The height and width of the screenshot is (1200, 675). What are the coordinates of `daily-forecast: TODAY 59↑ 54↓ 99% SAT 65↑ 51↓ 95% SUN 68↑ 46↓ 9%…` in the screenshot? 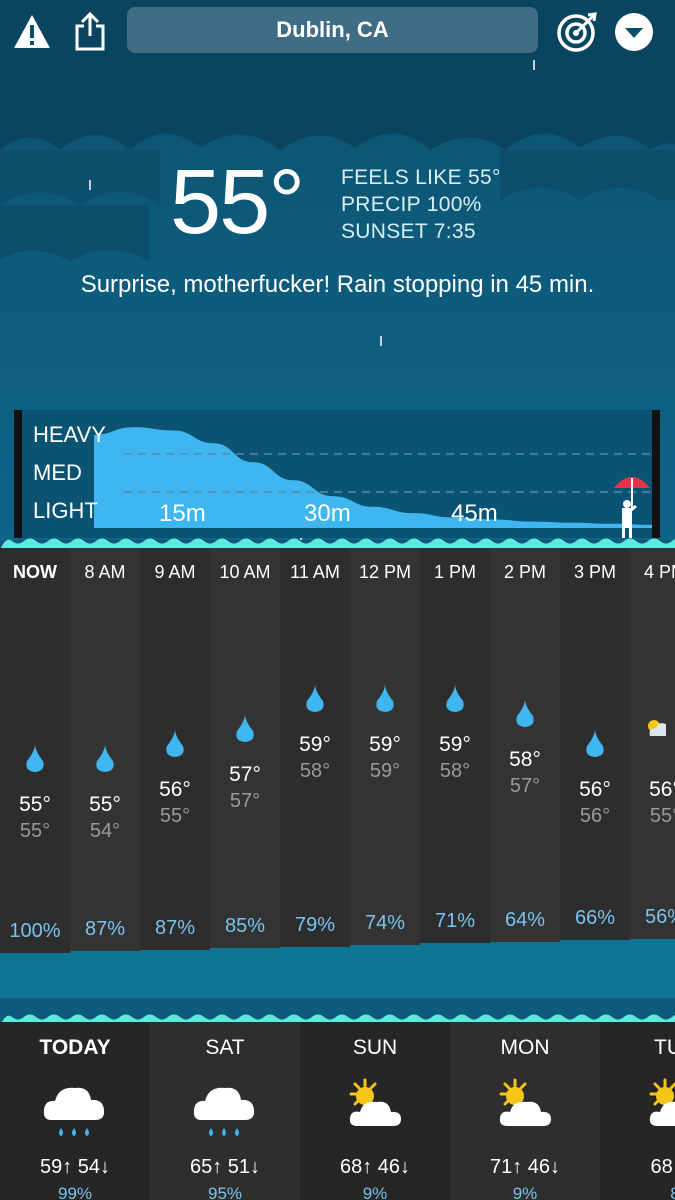 It's located at (337, 1111).